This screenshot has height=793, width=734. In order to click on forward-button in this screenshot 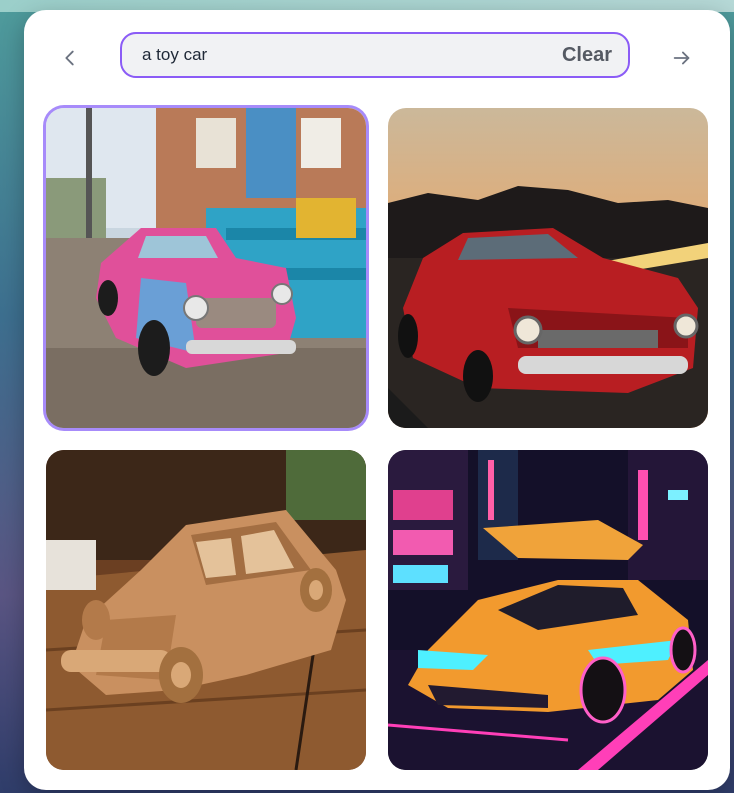, I will do `click(682, 58)`.